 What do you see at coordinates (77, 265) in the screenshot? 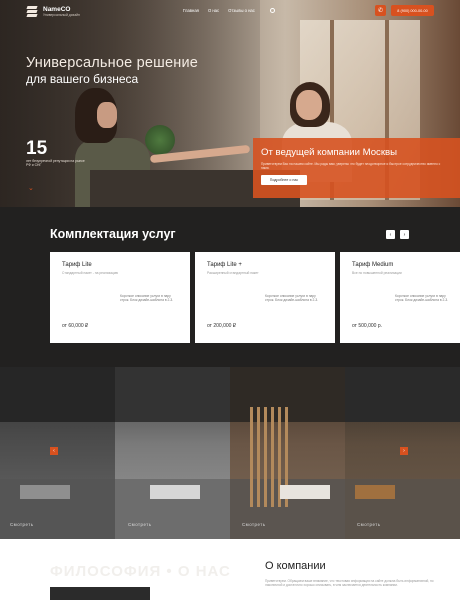
I see `card-title: Тариф Lite` at bounding box center [77, 265].